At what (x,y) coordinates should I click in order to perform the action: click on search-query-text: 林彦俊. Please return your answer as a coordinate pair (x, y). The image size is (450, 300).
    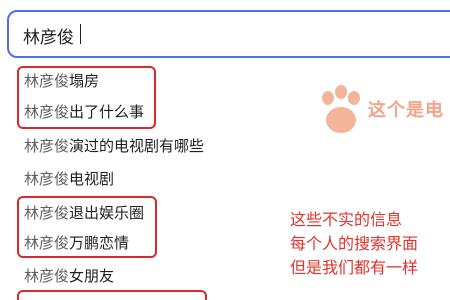
    Looking at the image, I should click on (48, 38).